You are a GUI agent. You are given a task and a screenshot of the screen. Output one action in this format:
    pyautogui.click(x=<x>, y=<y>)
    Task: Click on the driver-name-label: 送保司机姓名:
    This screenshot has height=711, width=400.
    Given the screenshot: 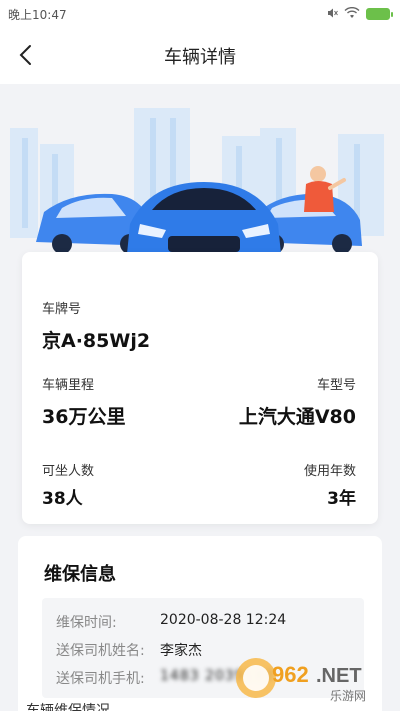 What is the action you would take?
    pyautogui.click(x=100, y=651)
    